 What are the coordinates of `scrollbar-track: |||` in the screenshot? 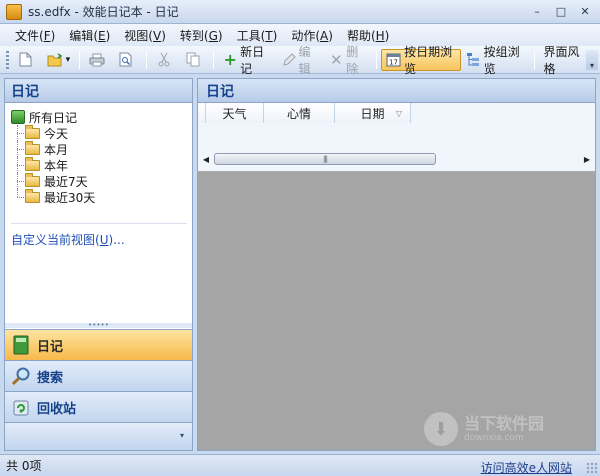 It's located at (396, 159).